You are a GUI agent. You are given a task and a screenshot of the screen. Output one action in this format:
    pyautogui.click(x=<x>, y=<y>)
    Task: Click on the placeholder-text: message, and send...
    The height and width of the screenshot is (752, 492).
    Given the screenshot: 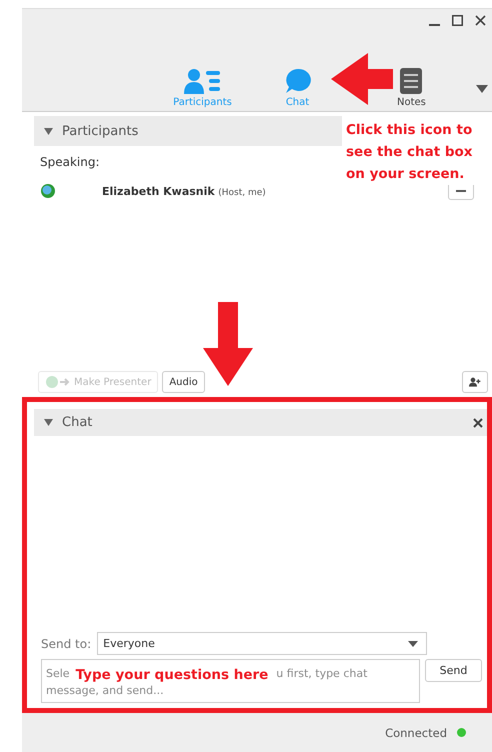 What is the action you would take?
    pyautogui.click(x=105, y=690)
    